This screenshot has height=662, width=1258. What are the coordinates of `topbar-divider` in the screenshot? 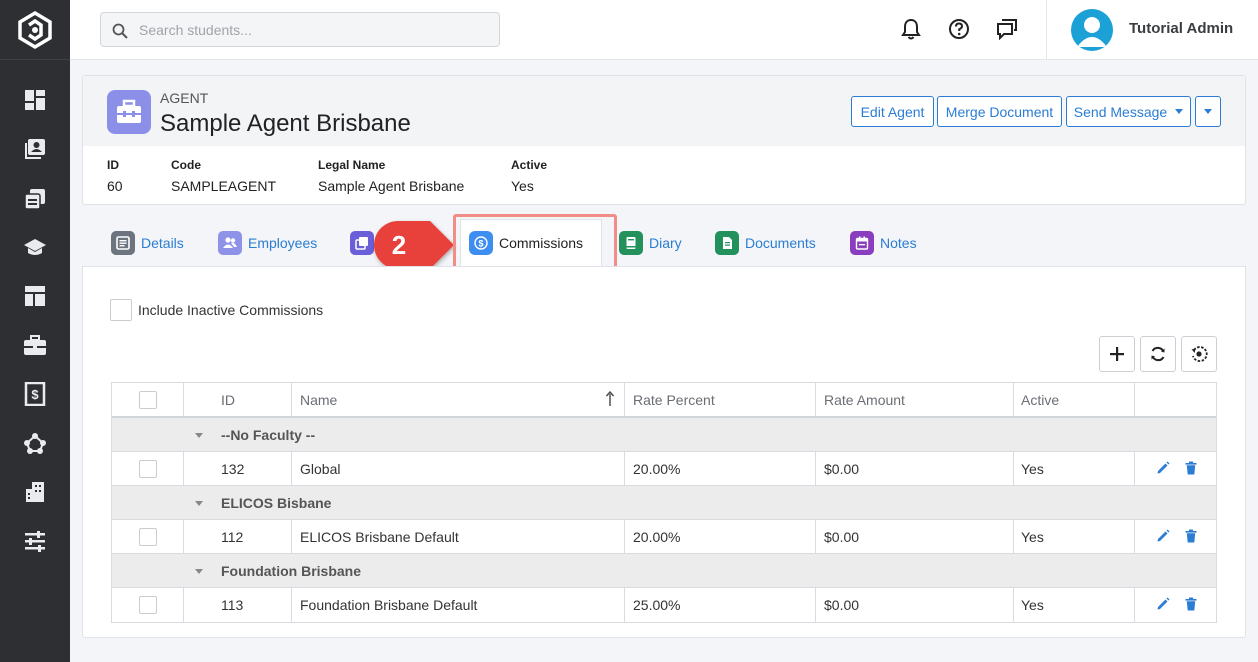 It's located at (1046, 30).